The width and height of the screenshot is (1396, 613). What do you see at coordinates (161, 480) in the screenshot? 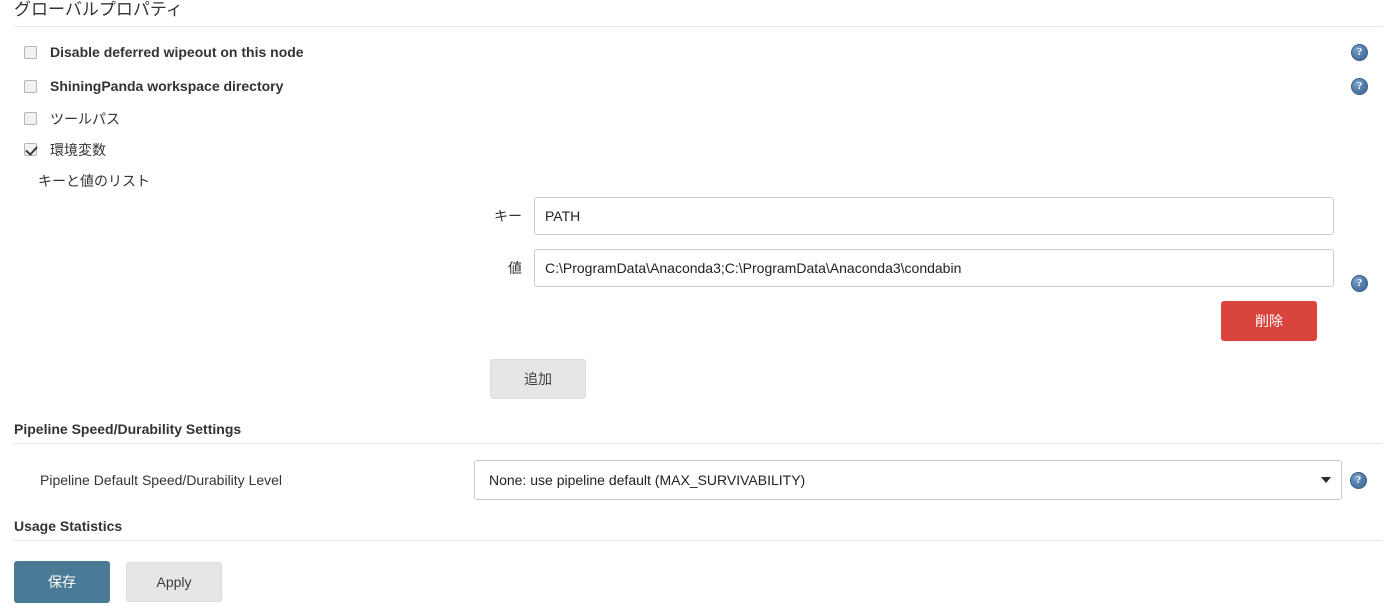
I see `pipeline-level-label: Pipeline Default Speed/Durability Level` at bounding box center [161, 480].